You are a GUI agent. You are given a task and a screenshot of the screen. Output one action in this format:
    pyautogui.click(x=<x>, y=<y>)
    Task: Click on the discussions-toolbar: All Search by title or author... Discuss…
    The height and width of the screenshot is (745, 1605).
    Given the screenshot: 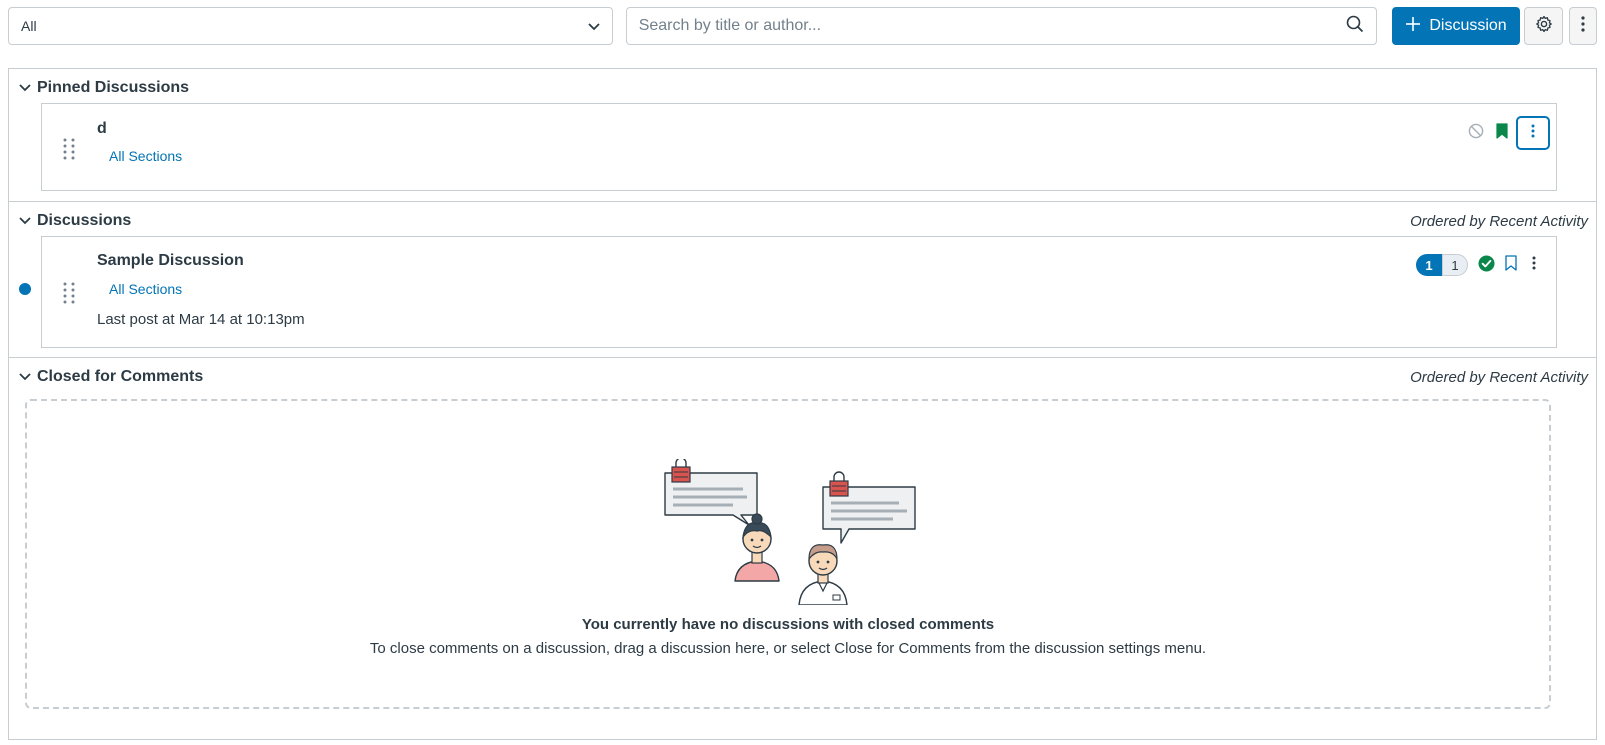 What is the action you would take?
    pyautogui.click(x=803, y=26)
    